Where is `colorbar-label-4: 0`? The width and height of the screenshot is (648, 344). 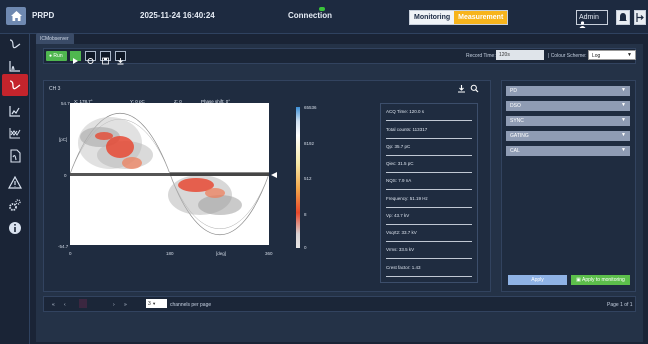 colorbar-label-4: 0 is located at coordinates (305, 247).